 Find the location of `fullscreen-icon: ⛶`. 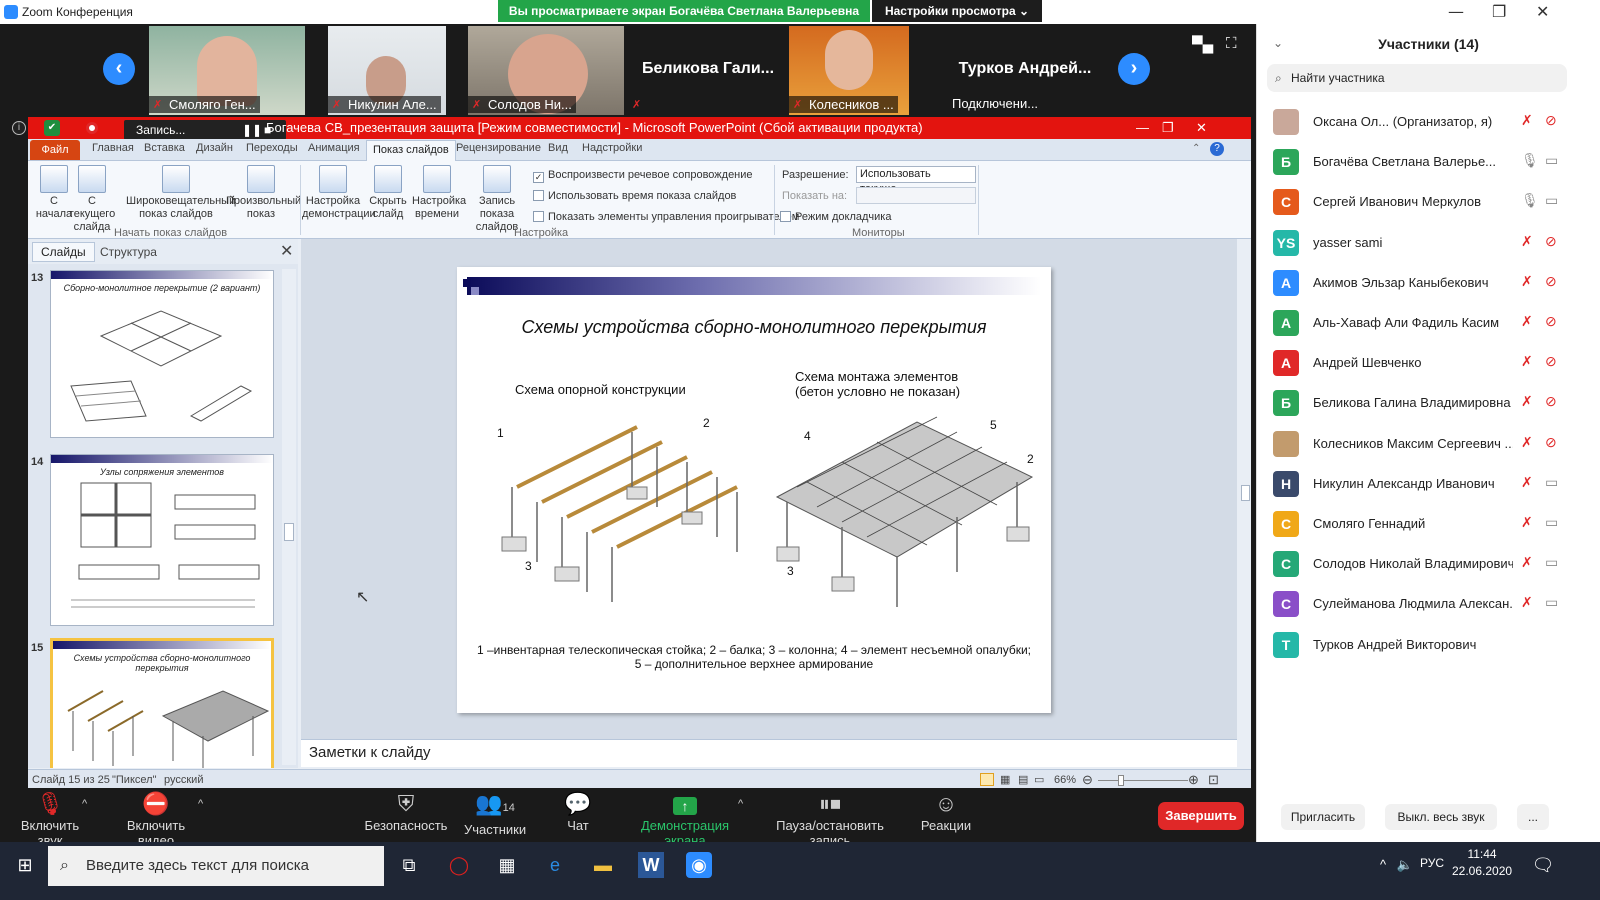

fullscreen-icon: ⛶ is located at coordinates (1231, 43).